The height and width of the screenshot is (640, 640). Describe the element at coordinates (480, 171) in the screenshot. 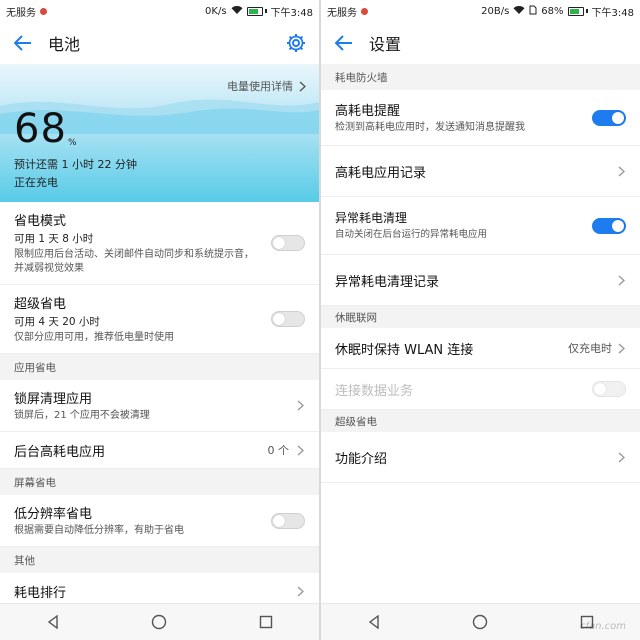

I see `high-power-record-row: 高耗电应用记录` at that location.